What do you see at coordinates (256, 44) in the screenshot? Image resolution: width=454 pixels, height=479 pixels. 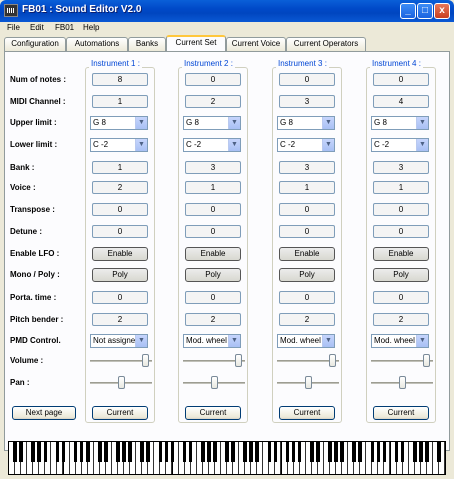 I see `tab-current-voice: Current Voice` at bounding box center [256, 44].